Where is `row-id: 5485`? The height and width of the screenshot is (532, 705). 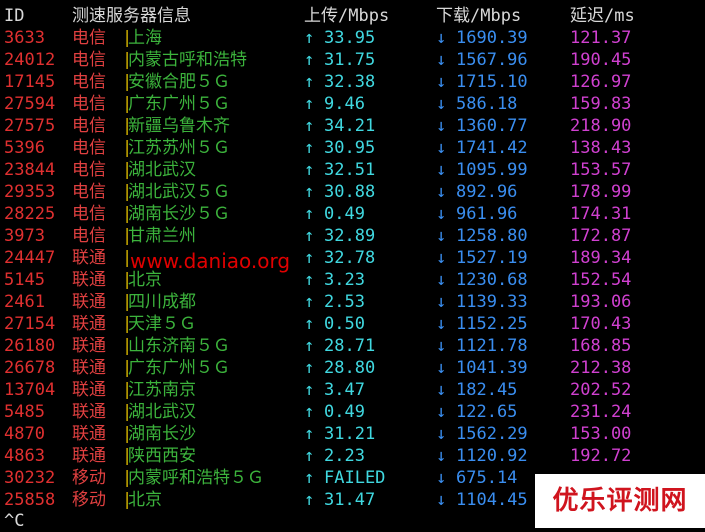 row-id: 5485 is located at coordinates (24, 412).